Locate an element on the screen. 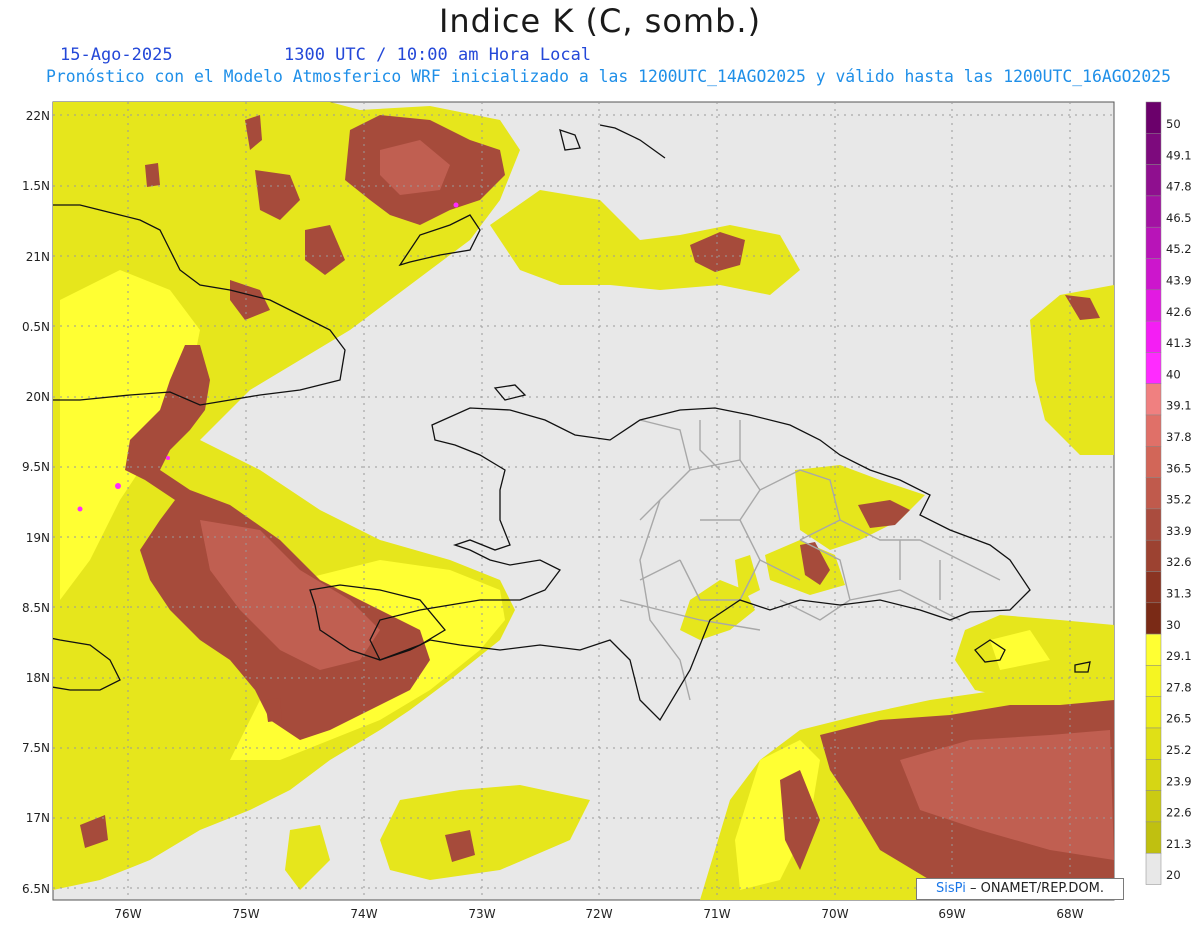 The height and width of the screenshot is (927, 1200). colorbar-label: 26.5 is located at coordinates (1179, 719).